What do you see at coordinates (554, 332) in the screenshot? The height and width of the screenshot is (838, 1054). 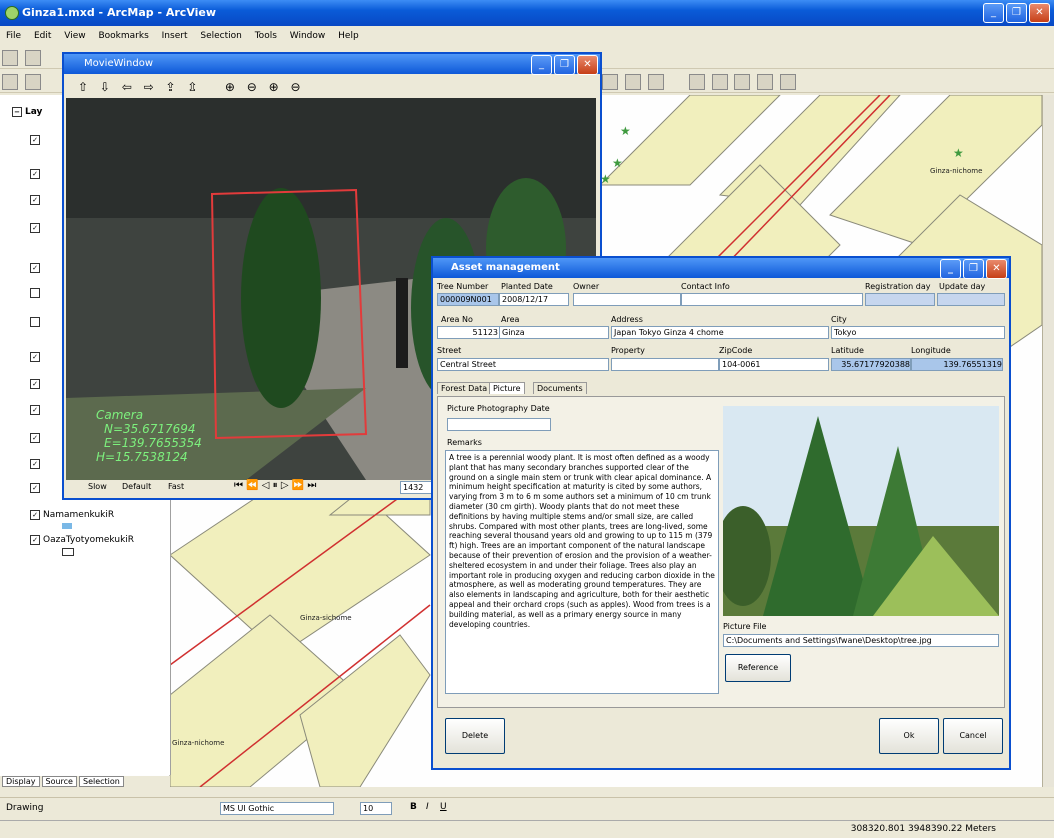 I see `area-field: Ginza` at bounding box center [554, 332].